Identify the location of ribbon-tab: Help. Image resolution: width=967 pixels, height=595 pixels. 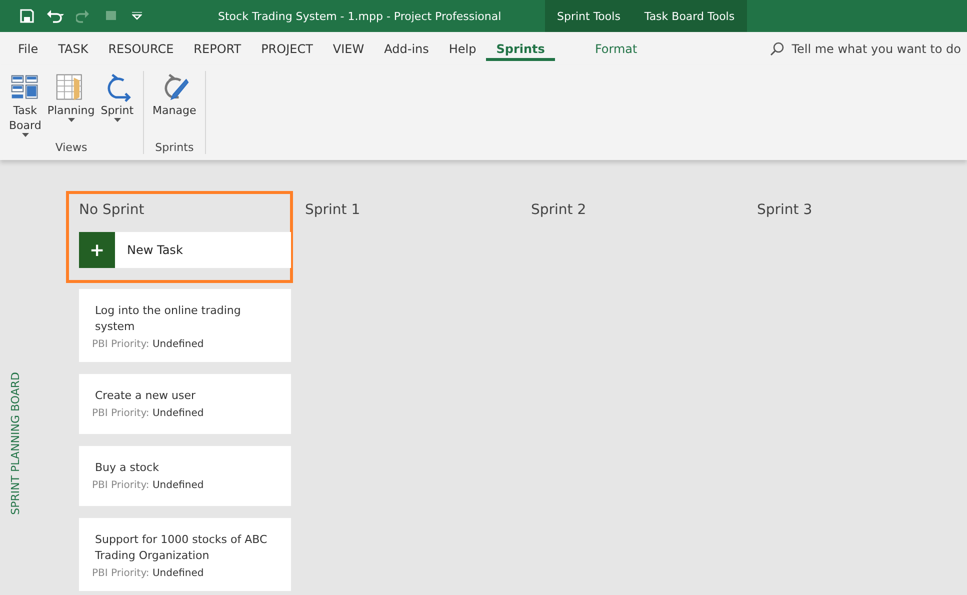
(462, 48).